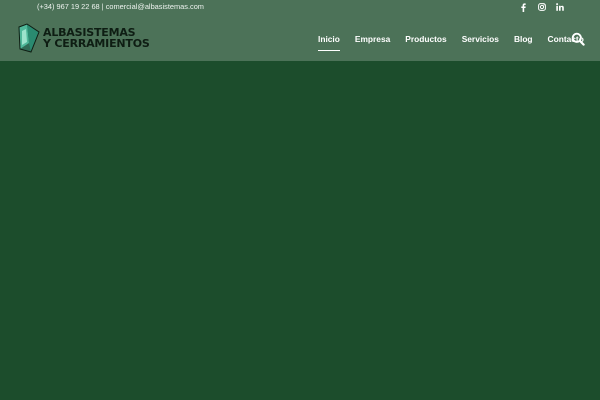 This screenshot has width=600, height=400. I want to click on nav-item-productos: Productos, so click(425, 39).